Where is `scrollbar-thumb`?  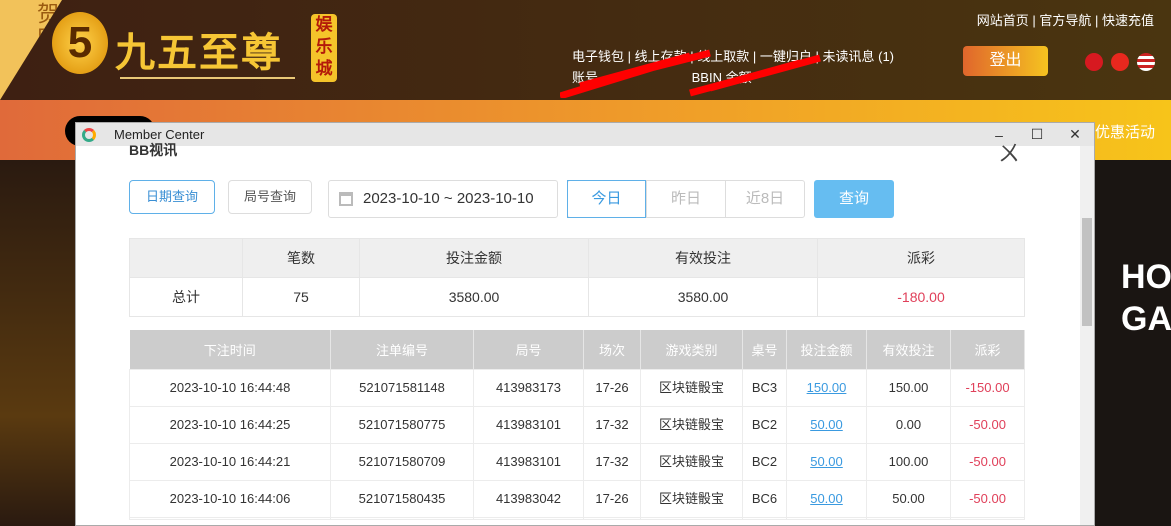
scrollbar-thumb is located at coordinates (1087, 272).